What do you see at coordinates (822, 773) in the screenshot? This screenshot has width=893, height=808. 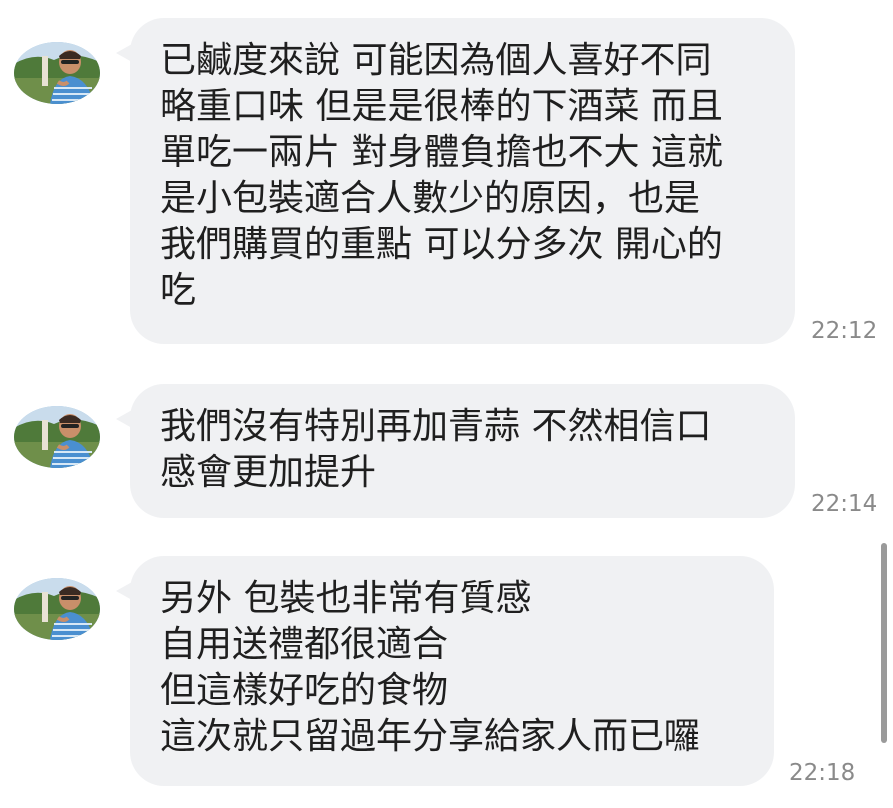 I see `message-timestamp: 22:18` at bounding box center [822, 773].